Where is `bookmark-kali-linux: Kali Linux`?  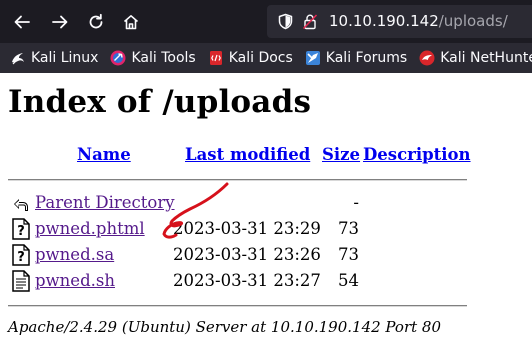
bookmark-kali-linux: Kali Linux is located at coordinates (54, 58).